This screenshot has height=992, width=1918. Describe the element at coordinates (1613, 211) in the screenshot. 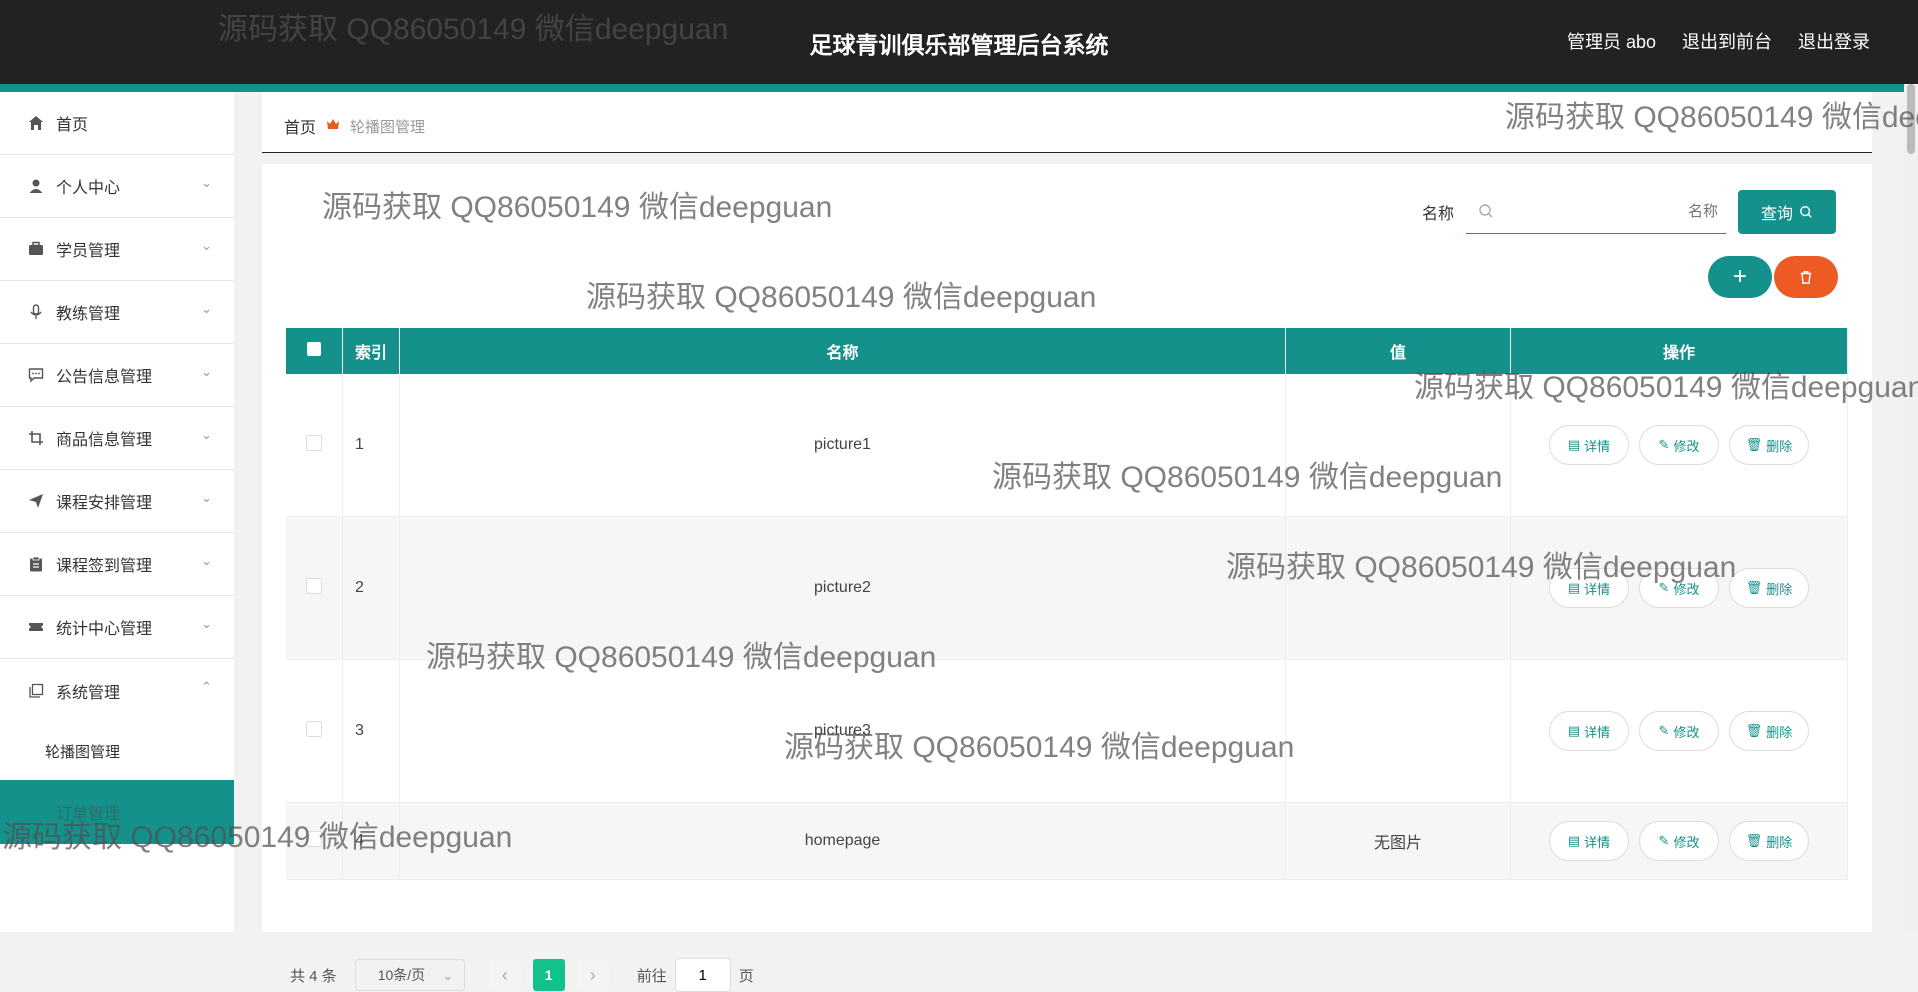

I see `search-input` at that location.